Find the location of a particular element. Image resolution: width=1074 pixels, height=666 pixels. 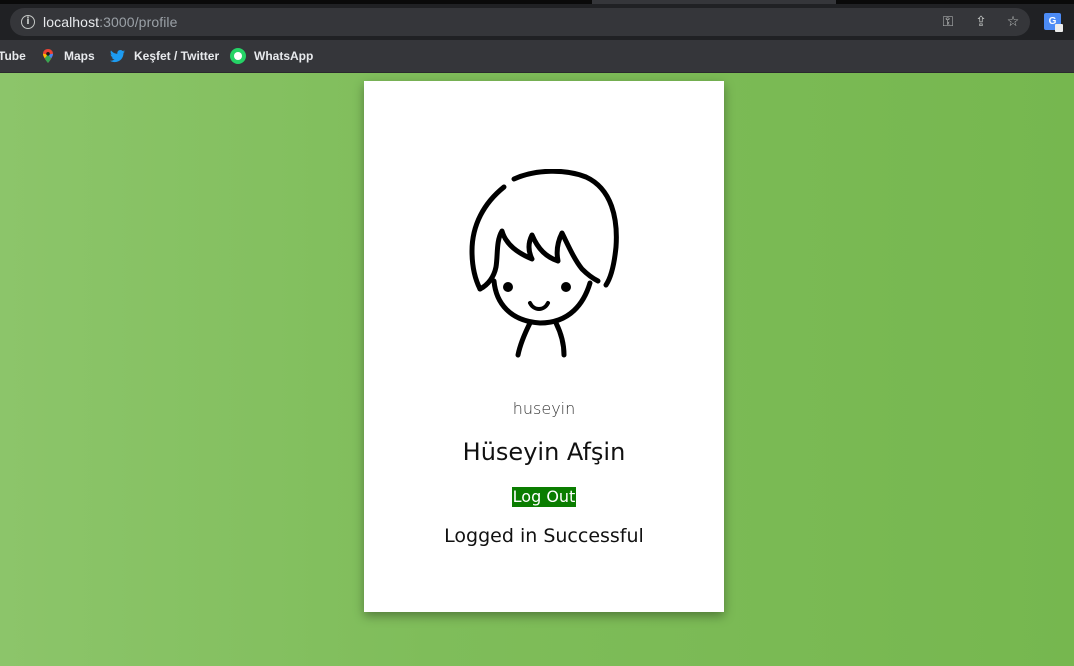

username: huseyin is located at coordinates (544, 408).